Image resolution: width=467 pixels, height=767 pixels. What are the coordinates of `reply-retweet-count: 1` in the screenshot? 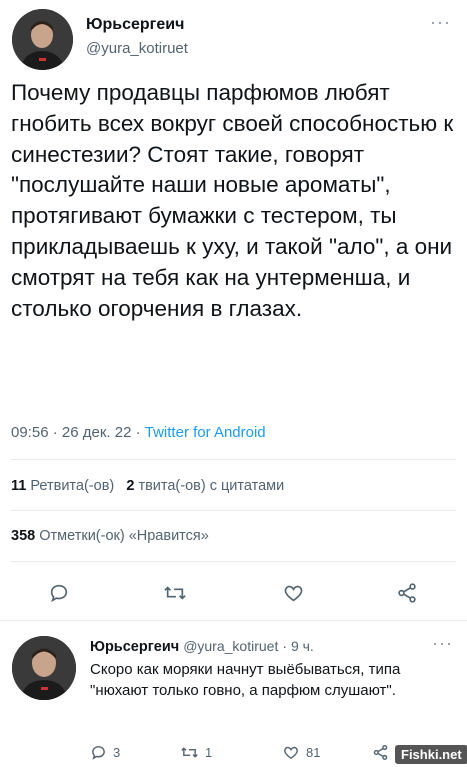 It's located at (209, 752).